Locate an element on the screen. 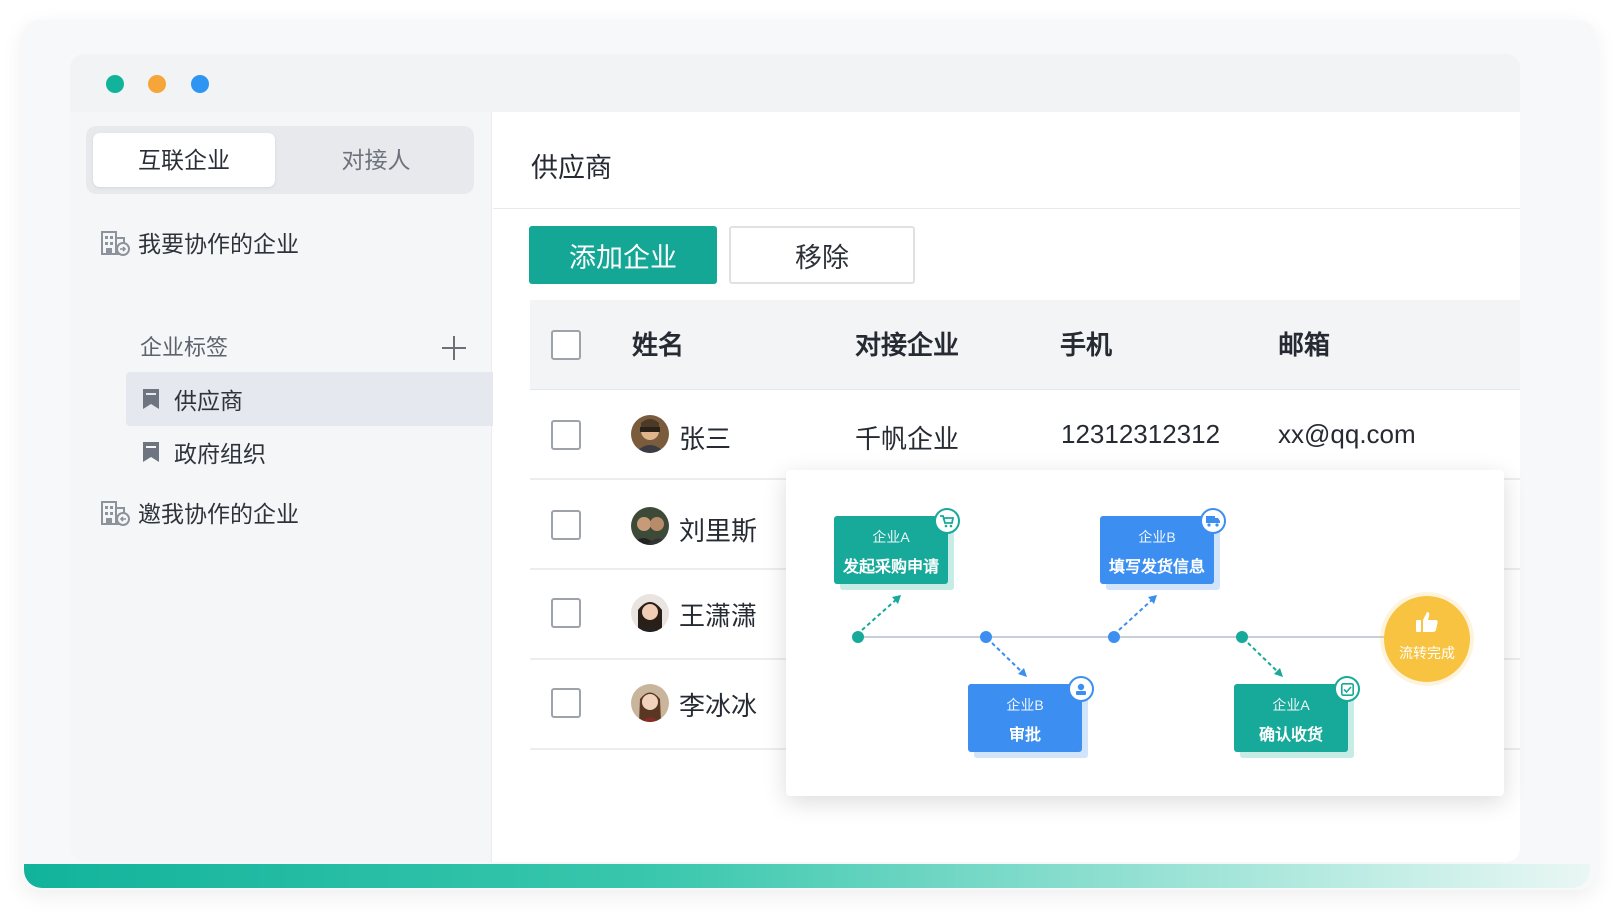 The height and width of the screenshot is (912, 1616). group-invited: 邀我协作的企业 is located at coordinates (199, 512).